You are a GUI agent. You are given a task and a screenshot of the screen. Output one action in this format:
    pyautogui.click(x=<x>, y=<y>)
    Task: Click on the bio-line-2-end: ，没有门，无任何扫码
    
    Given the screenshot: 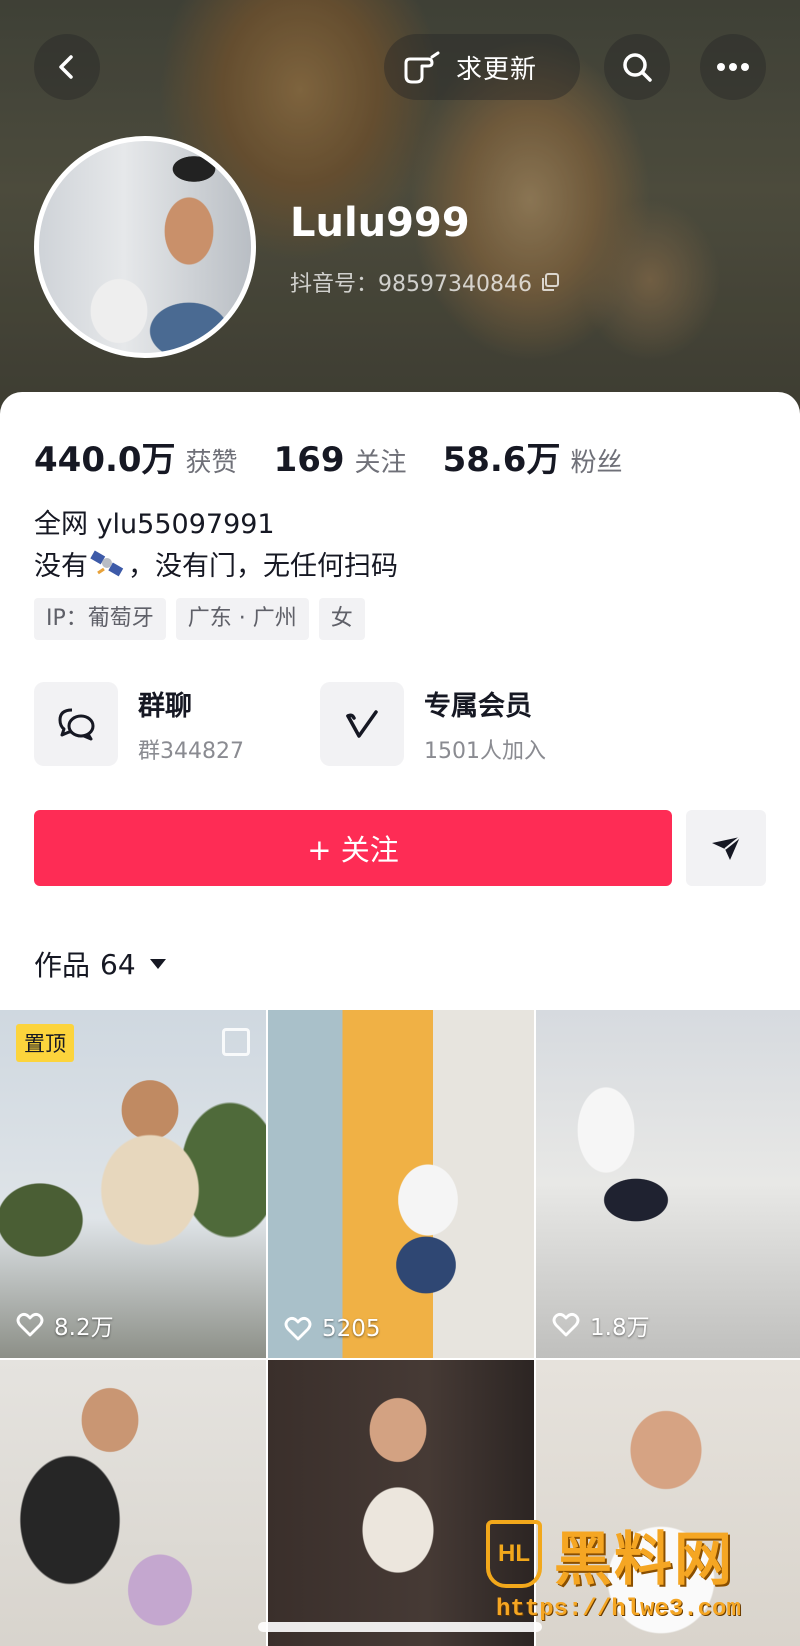 What is the action you would take?
    pyautogui.click(x=263, y=566)
    